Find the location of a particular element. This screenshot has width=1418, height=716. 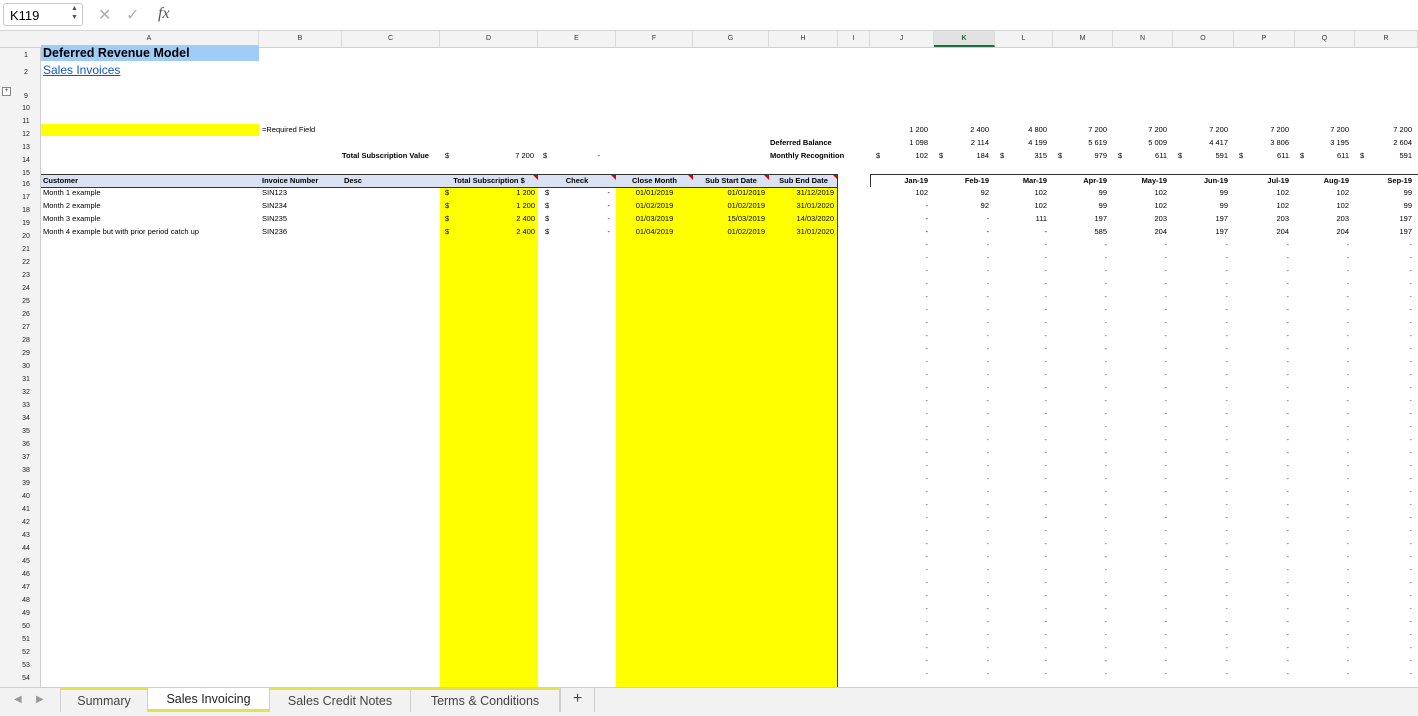

close-month-value: 01/01/2019 is located at coordinates (654, 192).